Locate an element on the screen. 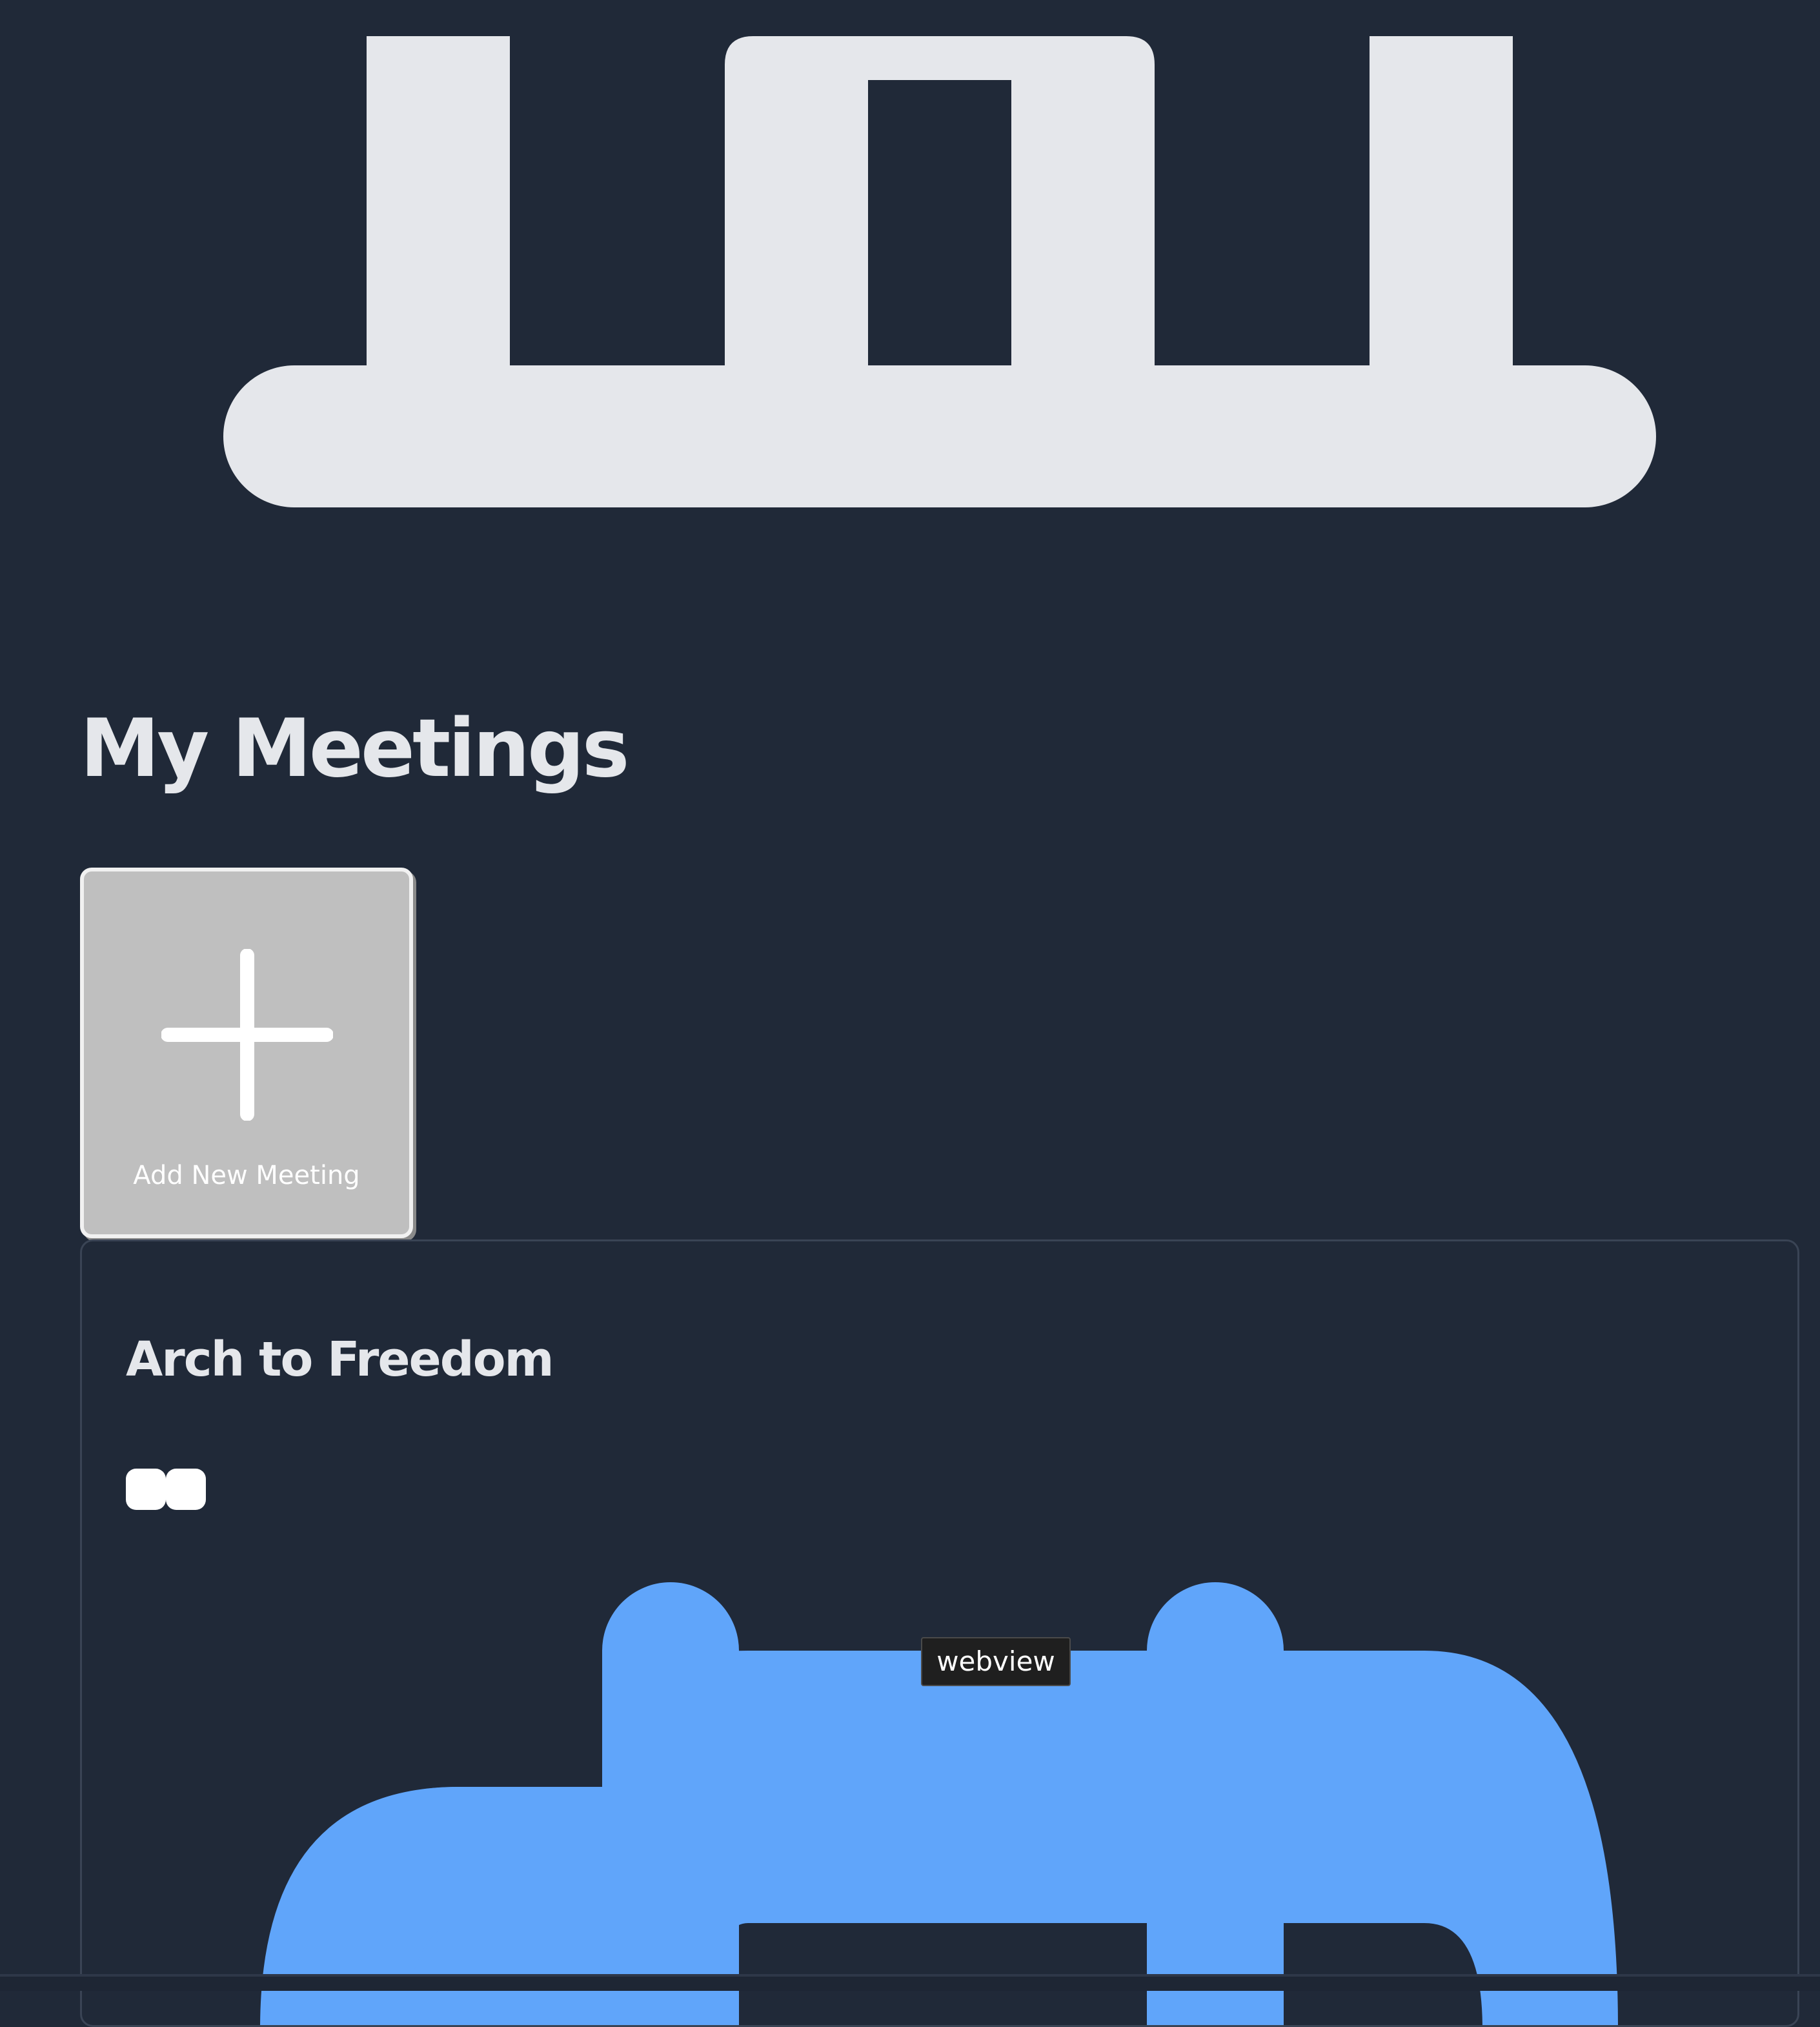  add-new-meeting-button: Add New Meeting is located at coordinates (247, 1053).